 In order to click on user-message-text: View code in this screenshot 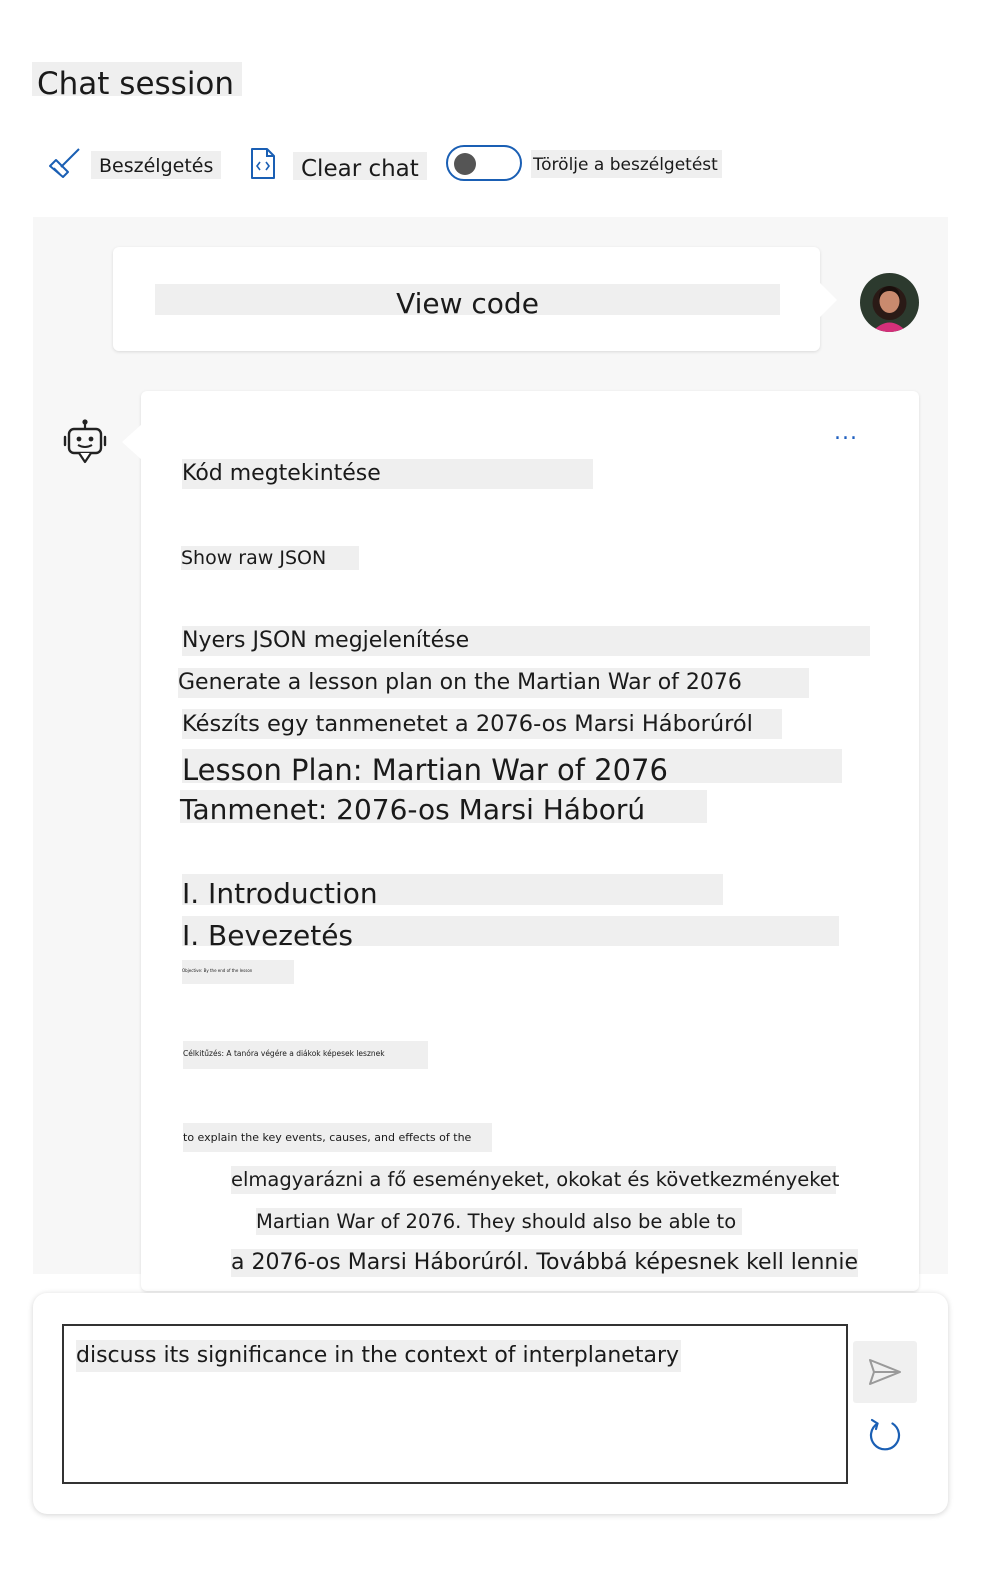, I will do `click(467, 302)`.